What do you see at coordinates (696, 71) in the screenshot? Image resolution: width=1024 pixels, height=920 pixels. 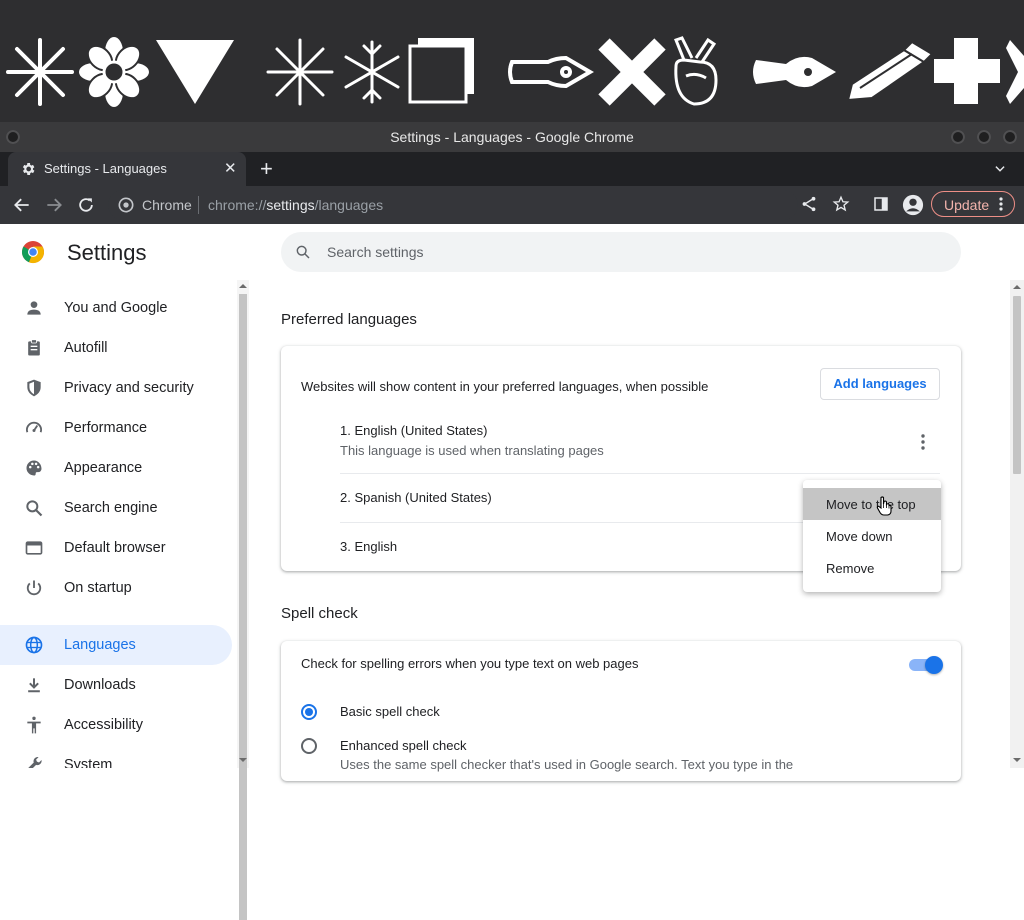 I see `victory-hand-glyph-icon` at bounding box center [696, 71].